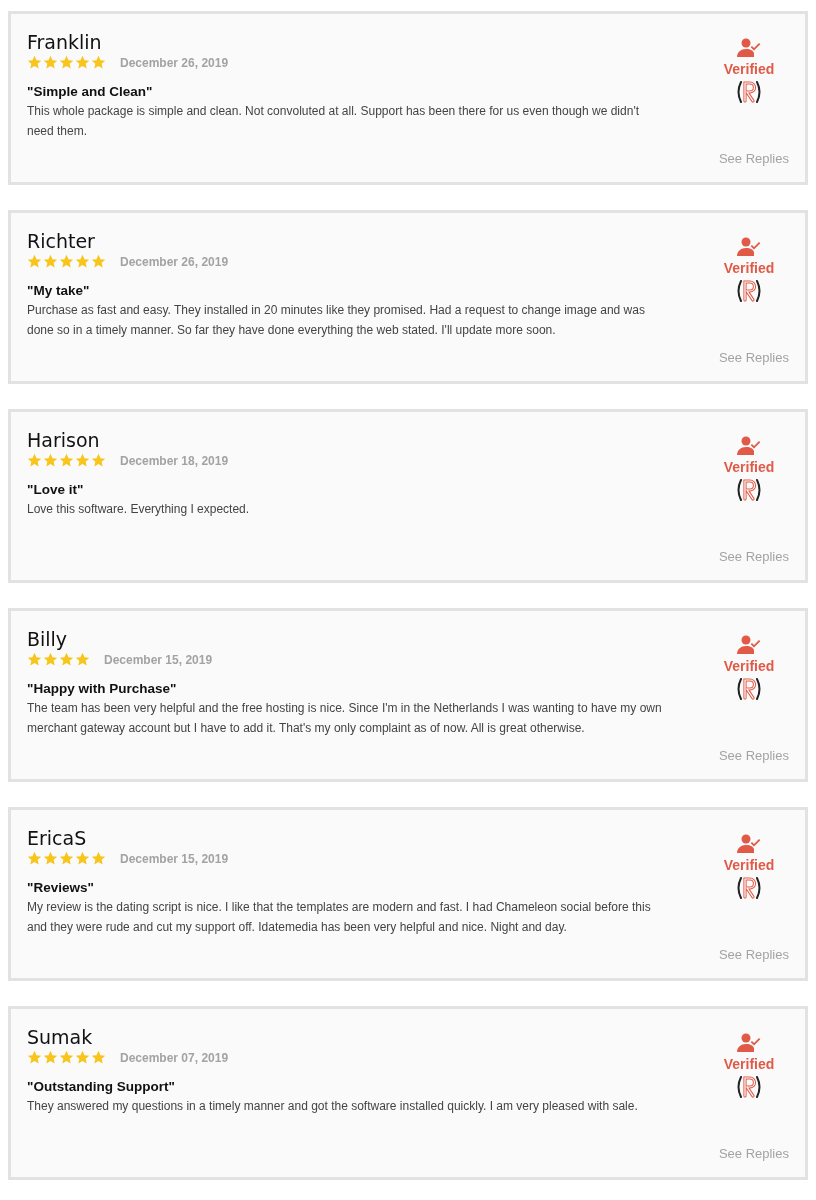 This screenshot has height=1200, width=816. What do you see at coordinates (339, 917) in the screenshot?
I see `review-text: My review is the dating script is nice. I like that the templates are modern and fast. I had Chameleon social before this and they were rude and cut my support off. Idatemedia has been very helpful and nice. Night and day.` at bounding box center [339, 917].